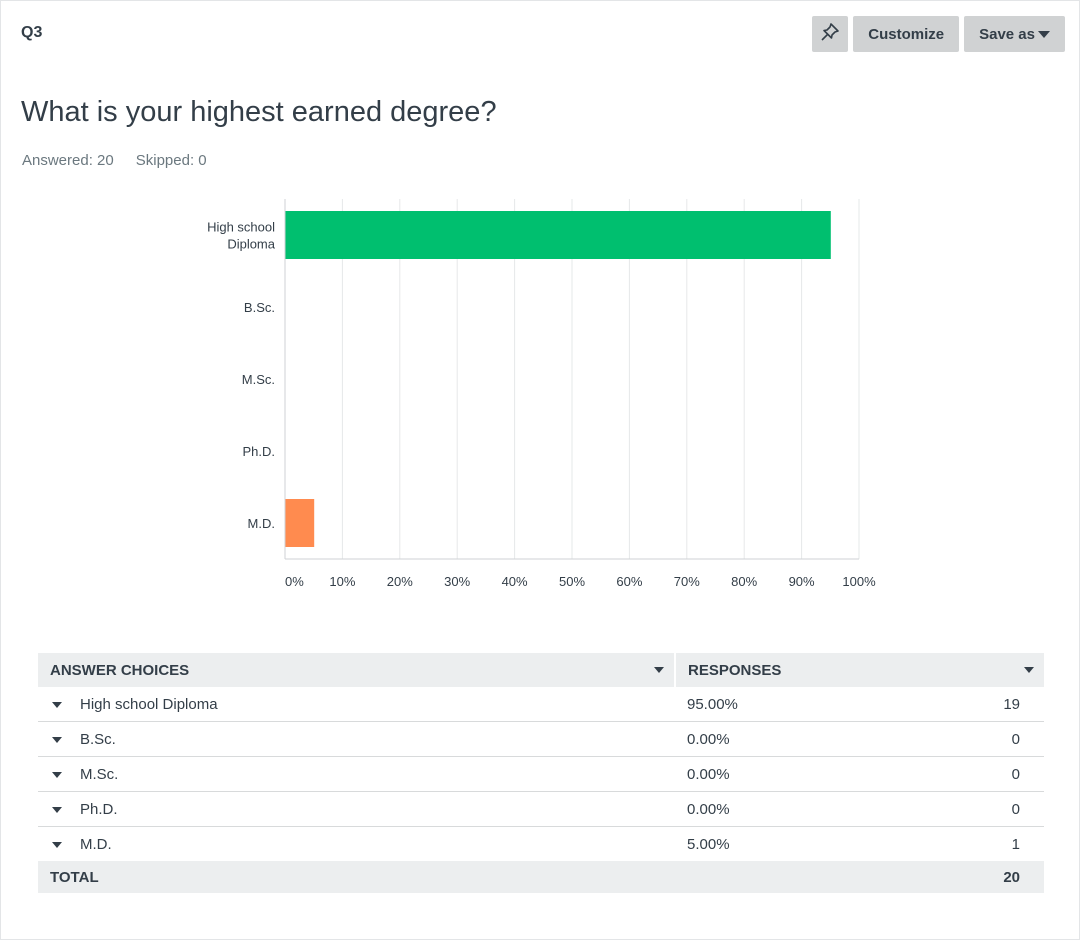 This screenshot has width=1080, height=940. I want to click on answer-choices-header: ANSWER CHOICES, so click(357, 670).